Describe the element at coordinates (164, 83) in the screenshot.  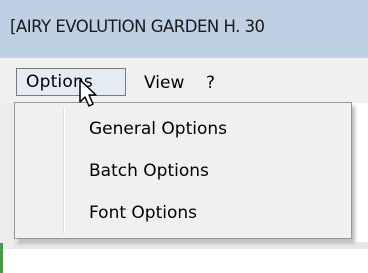
I see `menu-view: View` at that location.